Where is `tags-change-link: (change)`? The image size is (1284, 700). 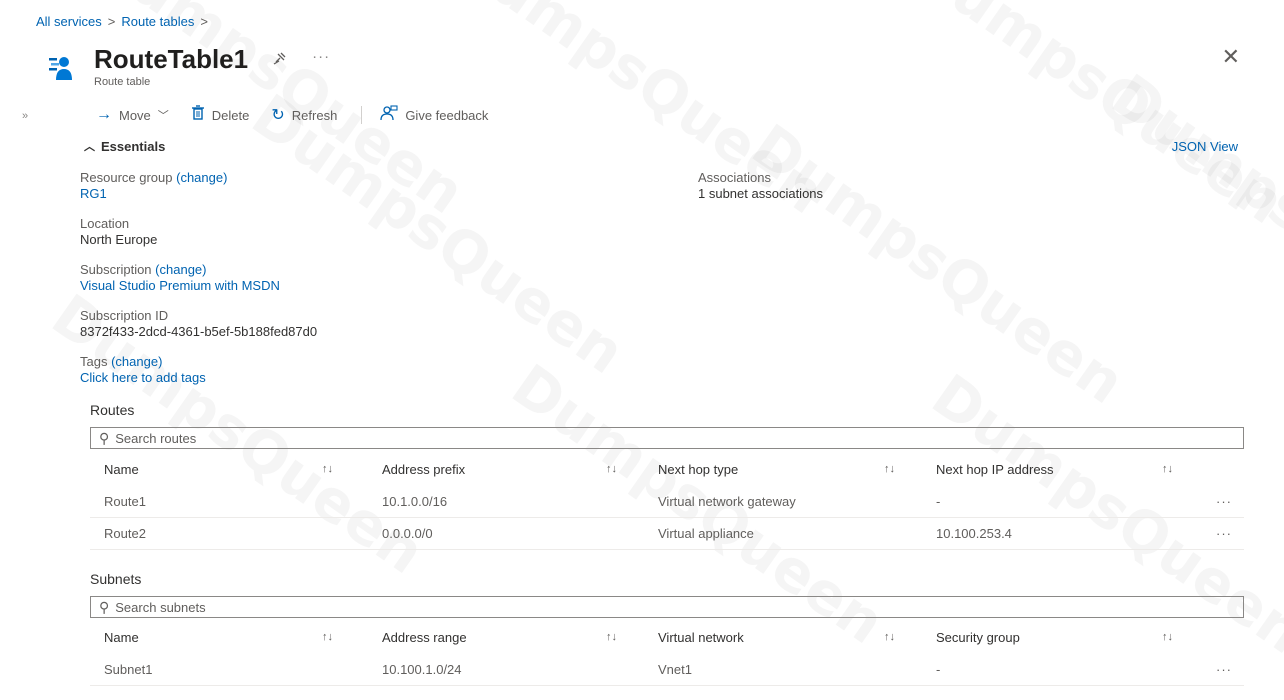 tags-change-link: (change) is located at coordinates (136, 361).